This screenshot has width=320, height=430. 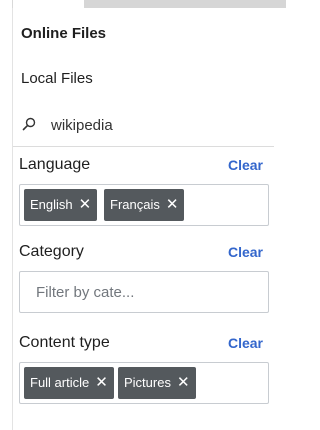 I want to click on chip-label: Full article, so click(x=60, y=382).